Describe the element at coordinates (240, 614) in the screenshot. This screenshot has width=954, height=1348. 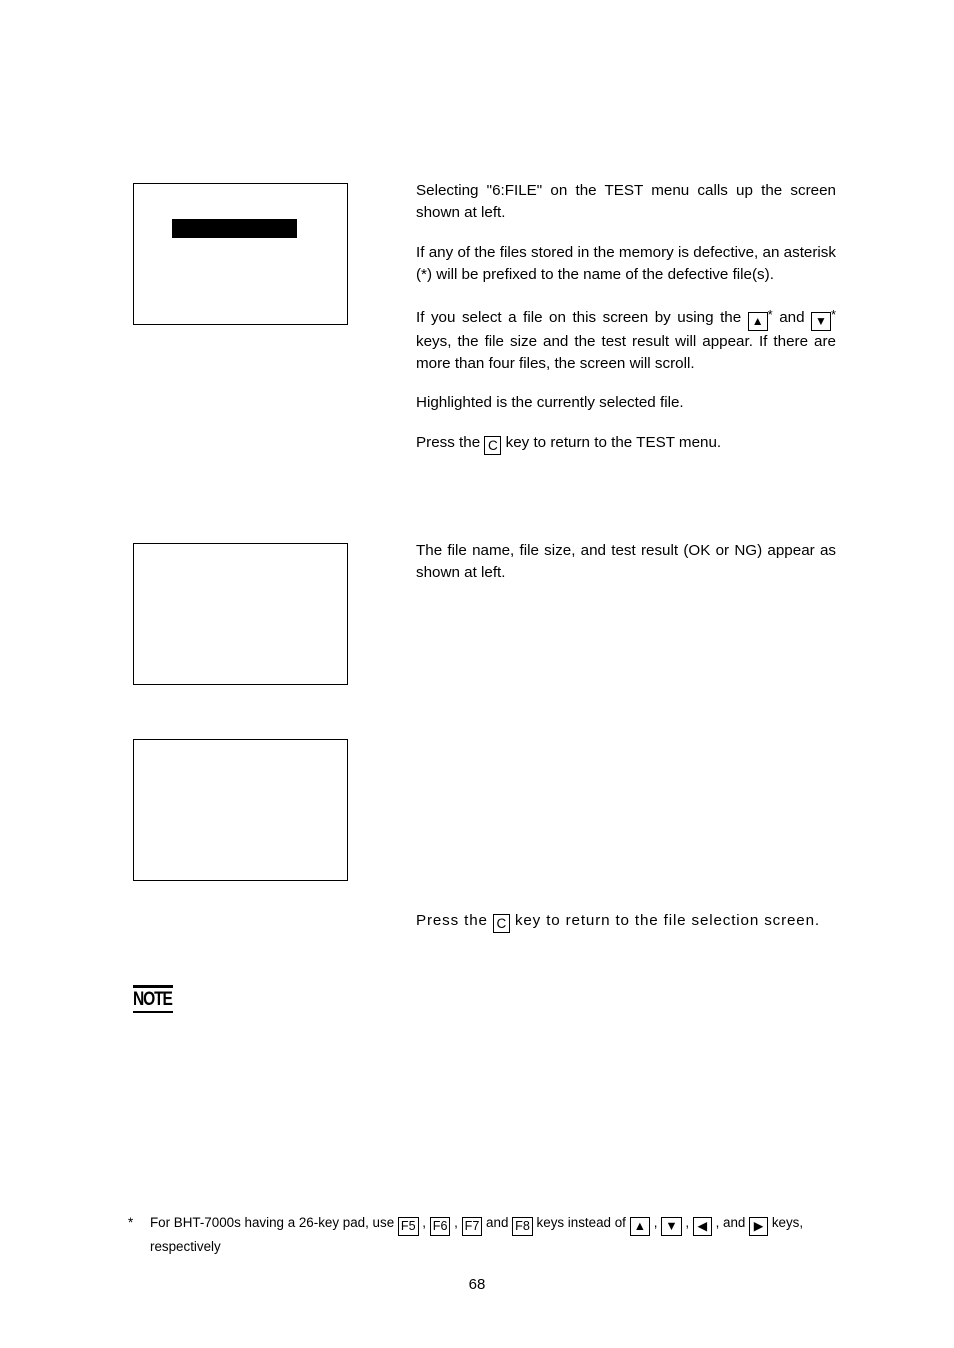
I see `lcd-screen-file-detail` at that location.